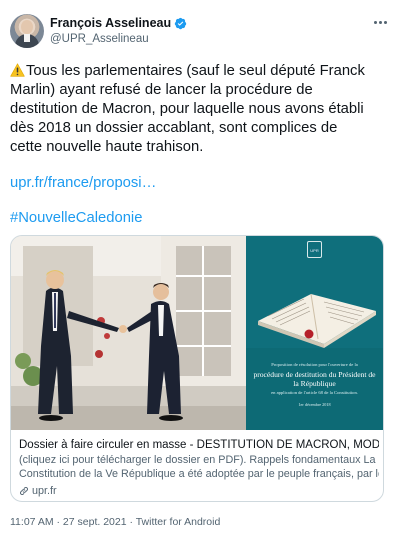 This screenshot has width=402, height=536. What do you see at coordinates (110, 23) in the screenshot?
I see `display-name: François Asselineau` at bounding box center [110, 23].